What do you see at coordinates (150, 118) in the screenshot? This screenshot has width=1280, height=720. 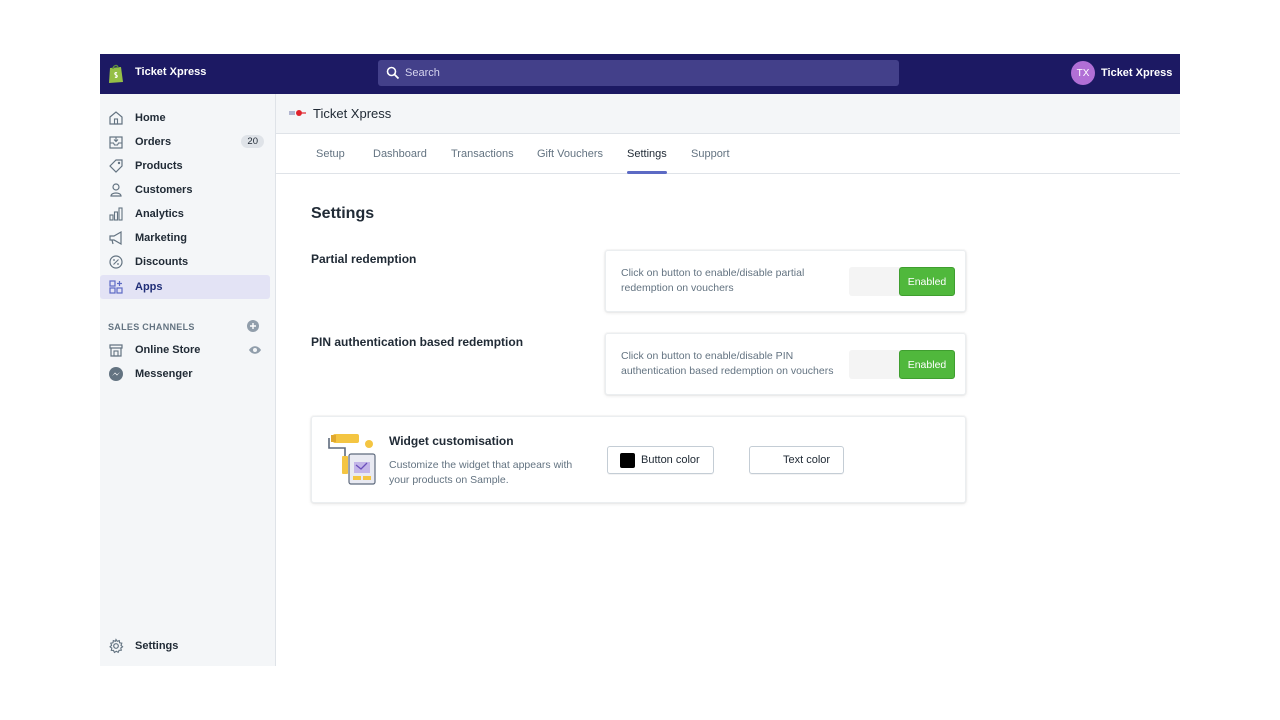 I see `sidebar-item-label: Home` at bounding box center [150, 118].